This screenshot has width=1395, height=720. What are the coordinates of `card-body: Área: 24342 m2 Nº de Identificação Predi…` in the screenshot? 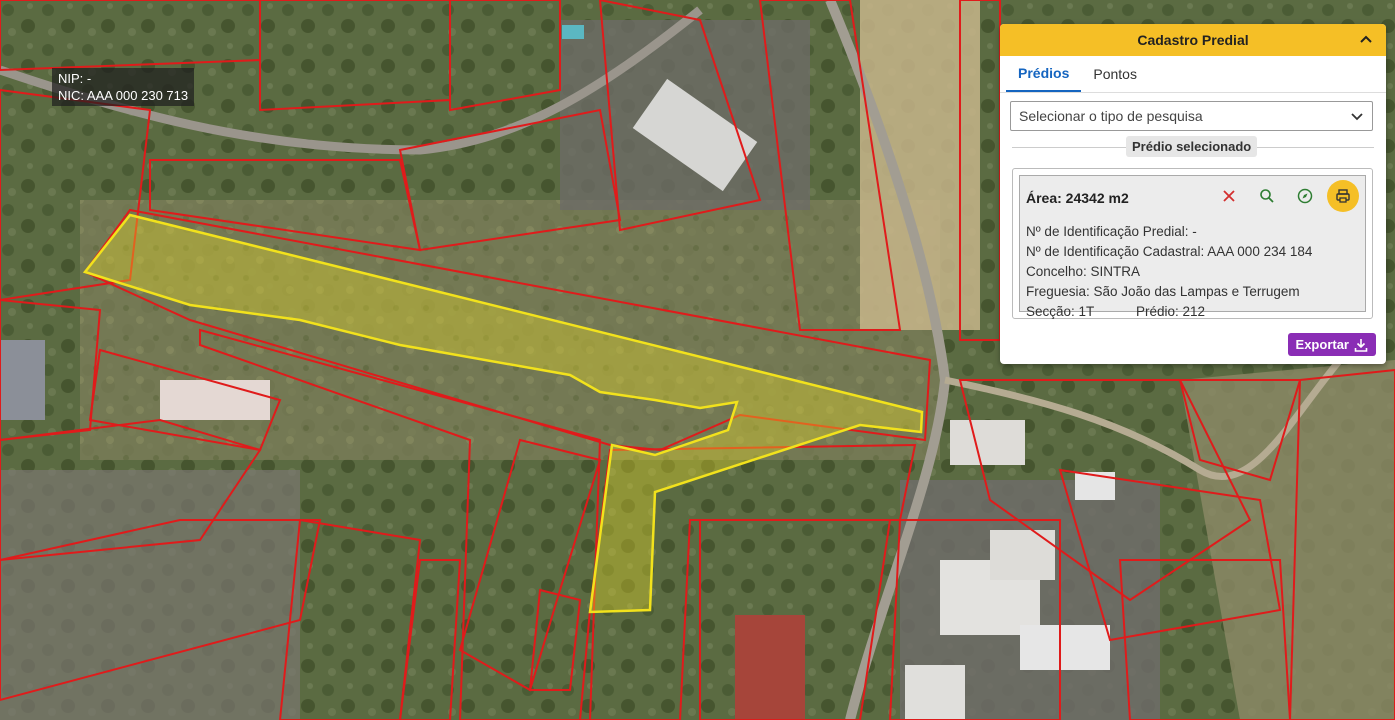 It's located at (1192, 247).